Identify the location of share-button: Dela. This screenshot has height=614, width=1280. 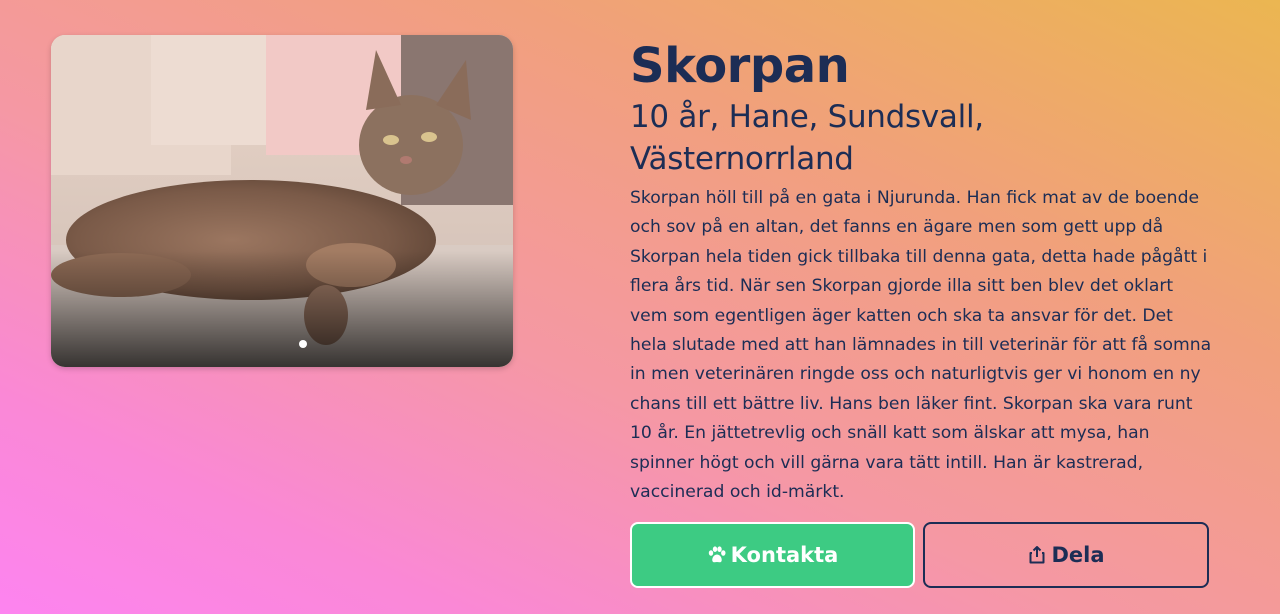
(1066, 555).